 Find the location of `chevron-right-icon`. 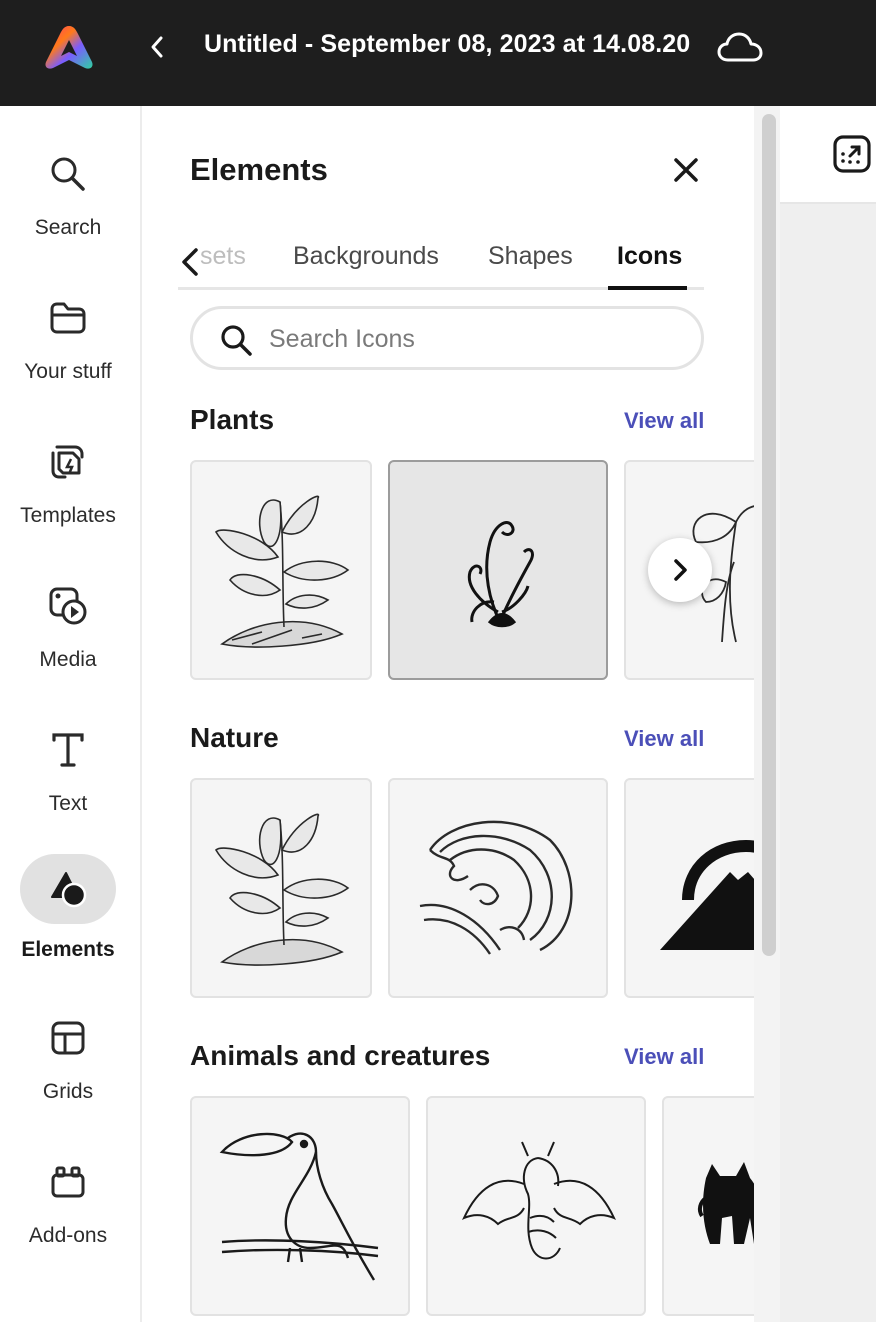

chevron-right-icon is located at coordinates (680, 570).